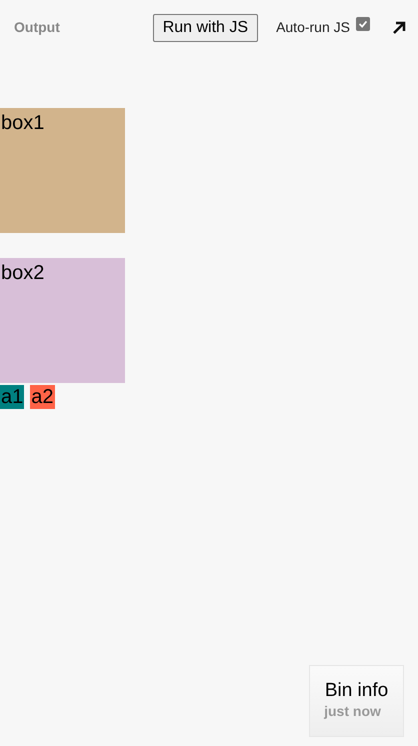  Describe the element at coordinates (62, 320) in the screenshot. I see `colored-box: box2` at that location.